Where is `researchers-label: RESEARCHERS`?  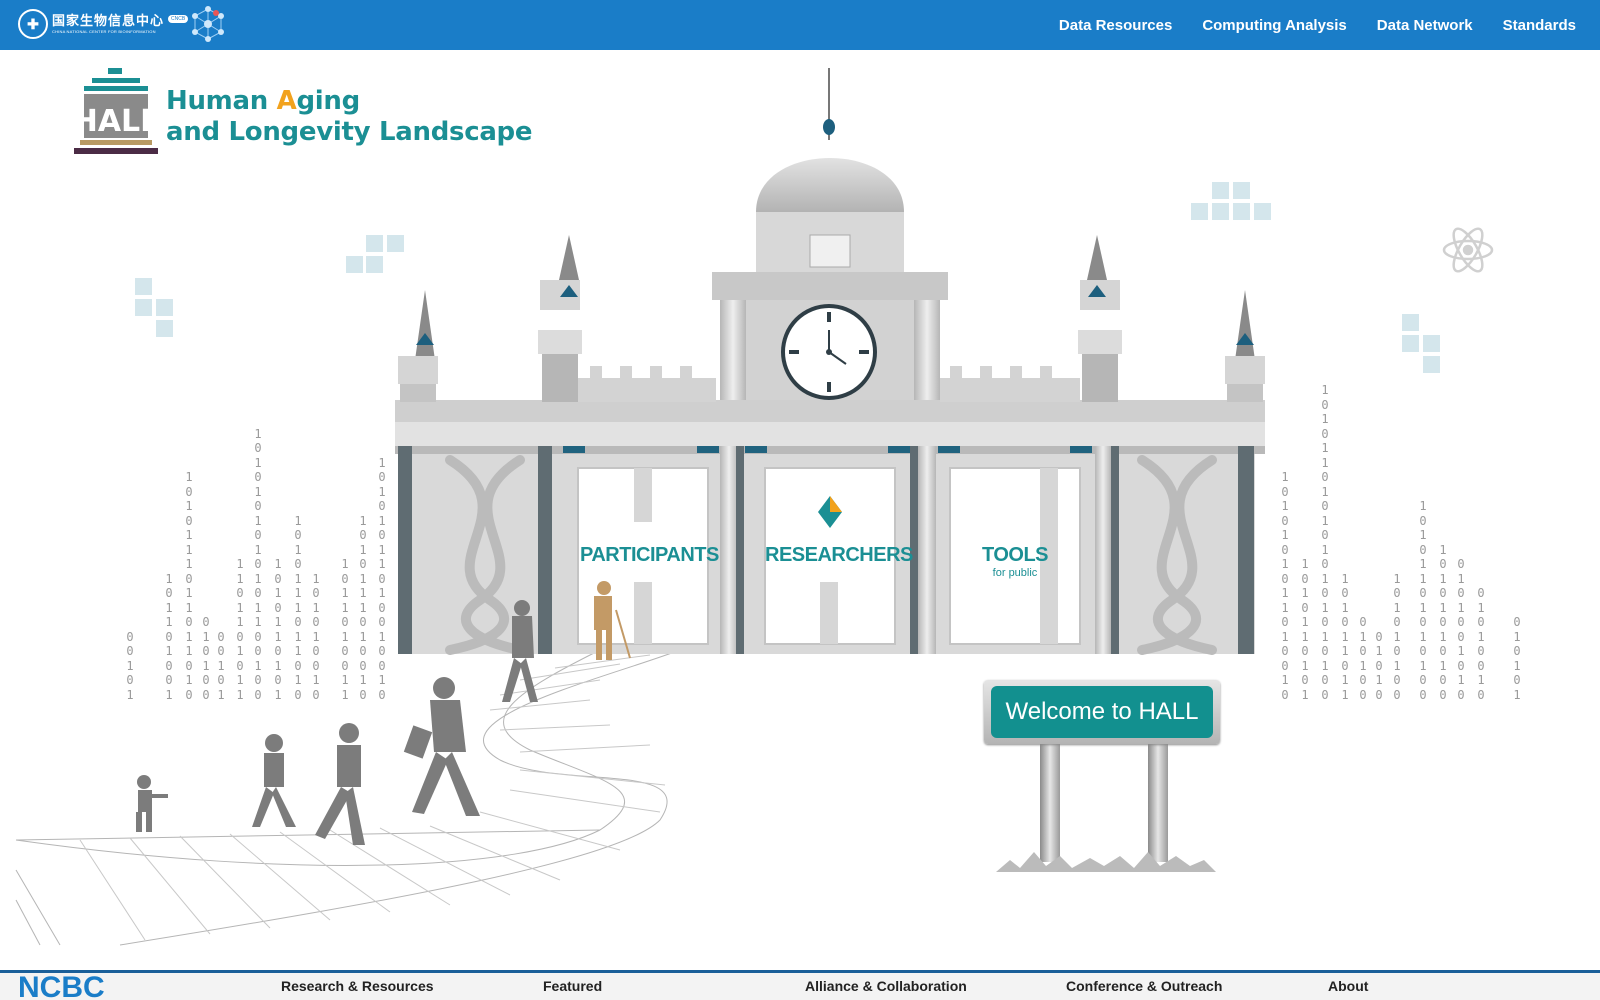
researchers-label: RESEARCHERS is located at coordinates (839, 555).